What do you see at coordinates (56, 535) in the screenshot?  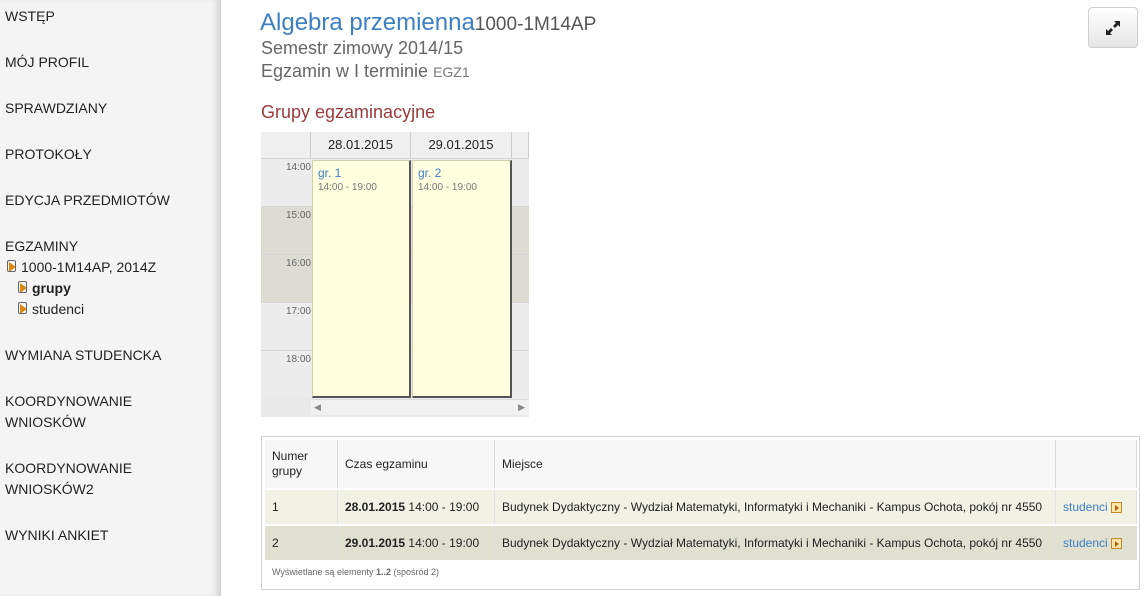 I see `nav-item-wyniki-ankiet: WYNIKI ANKIET` at bounding box center [56, 535].